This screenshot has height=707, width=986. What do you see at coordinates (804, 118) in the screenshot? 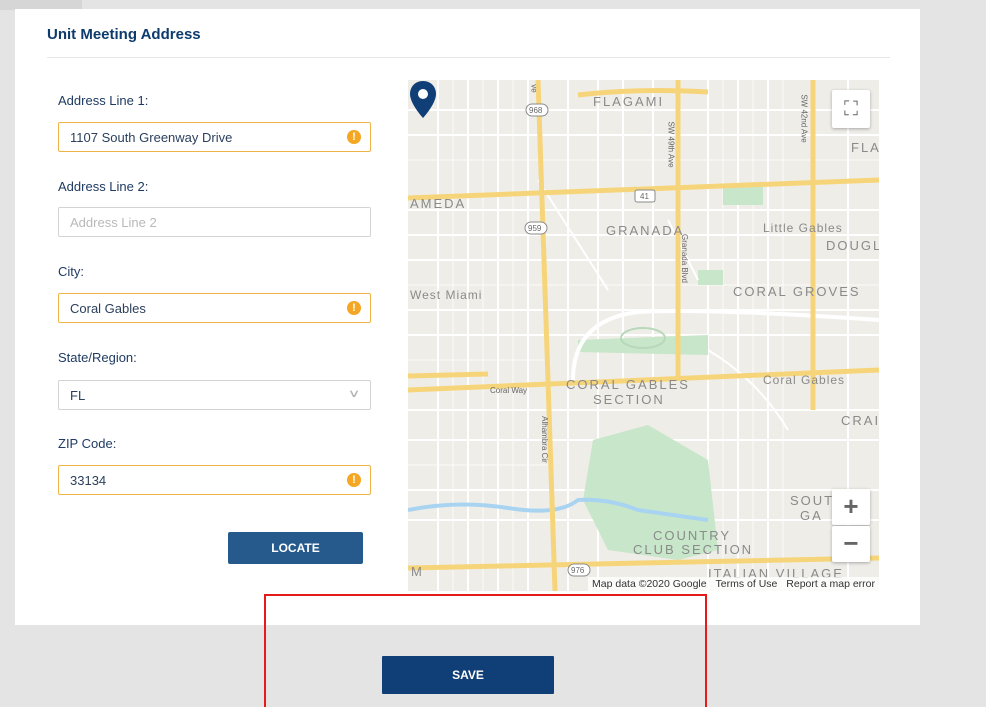
I see `road-sw42-label: SW 42nd Ave` at bounding box center [804, 118].